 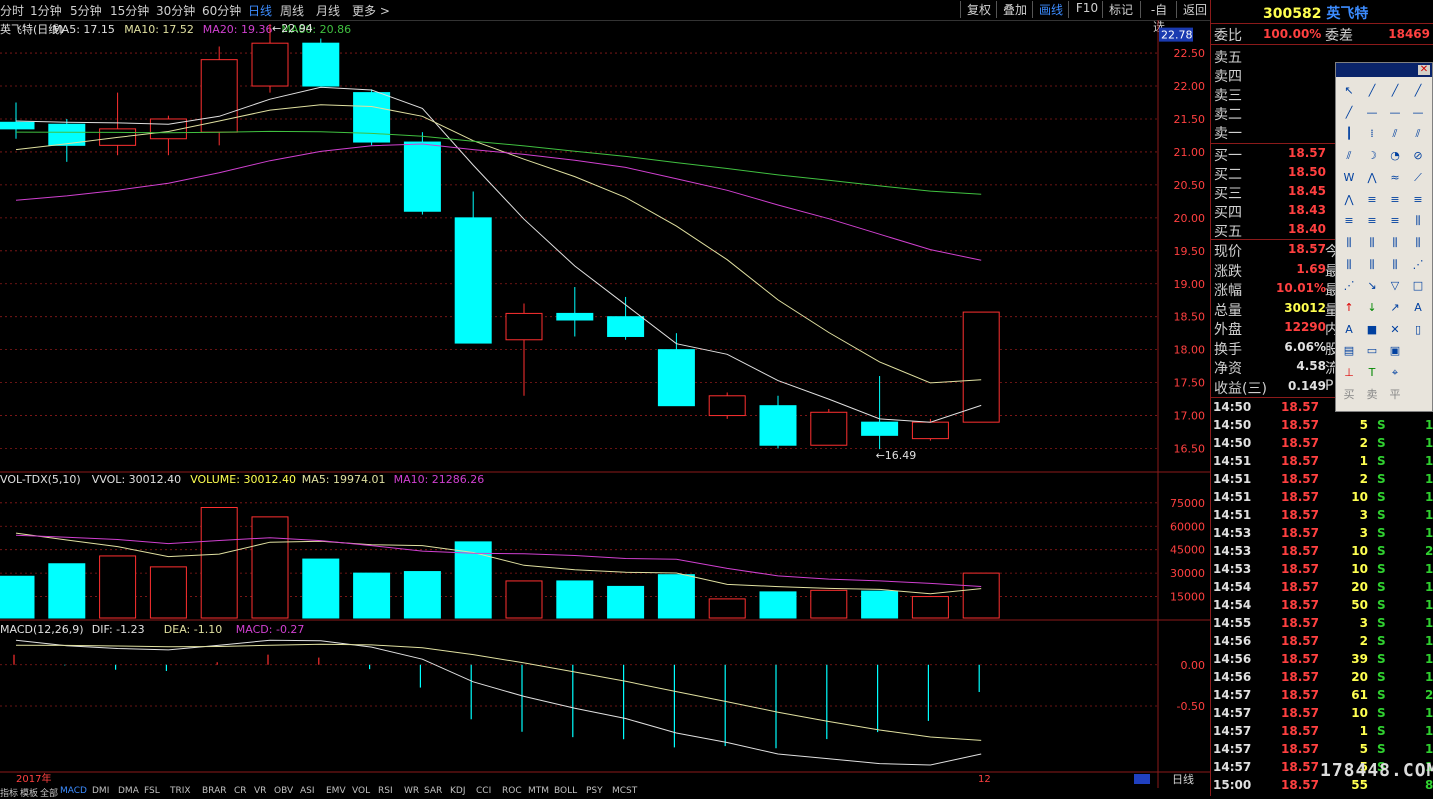 I want to click on indicator-tab: ASI, so click(x=307, y=791).